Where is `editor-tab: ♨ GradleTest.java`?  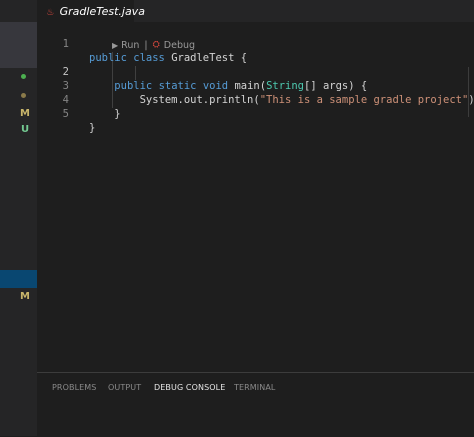
editor-tab: ♨ GradleTest.java is located at coordinates (91, 11).